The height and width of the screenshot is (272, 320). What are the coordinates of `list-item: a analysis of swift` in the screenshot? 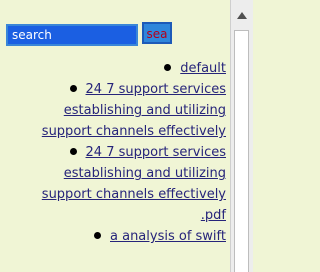 It's located at (113, 236).